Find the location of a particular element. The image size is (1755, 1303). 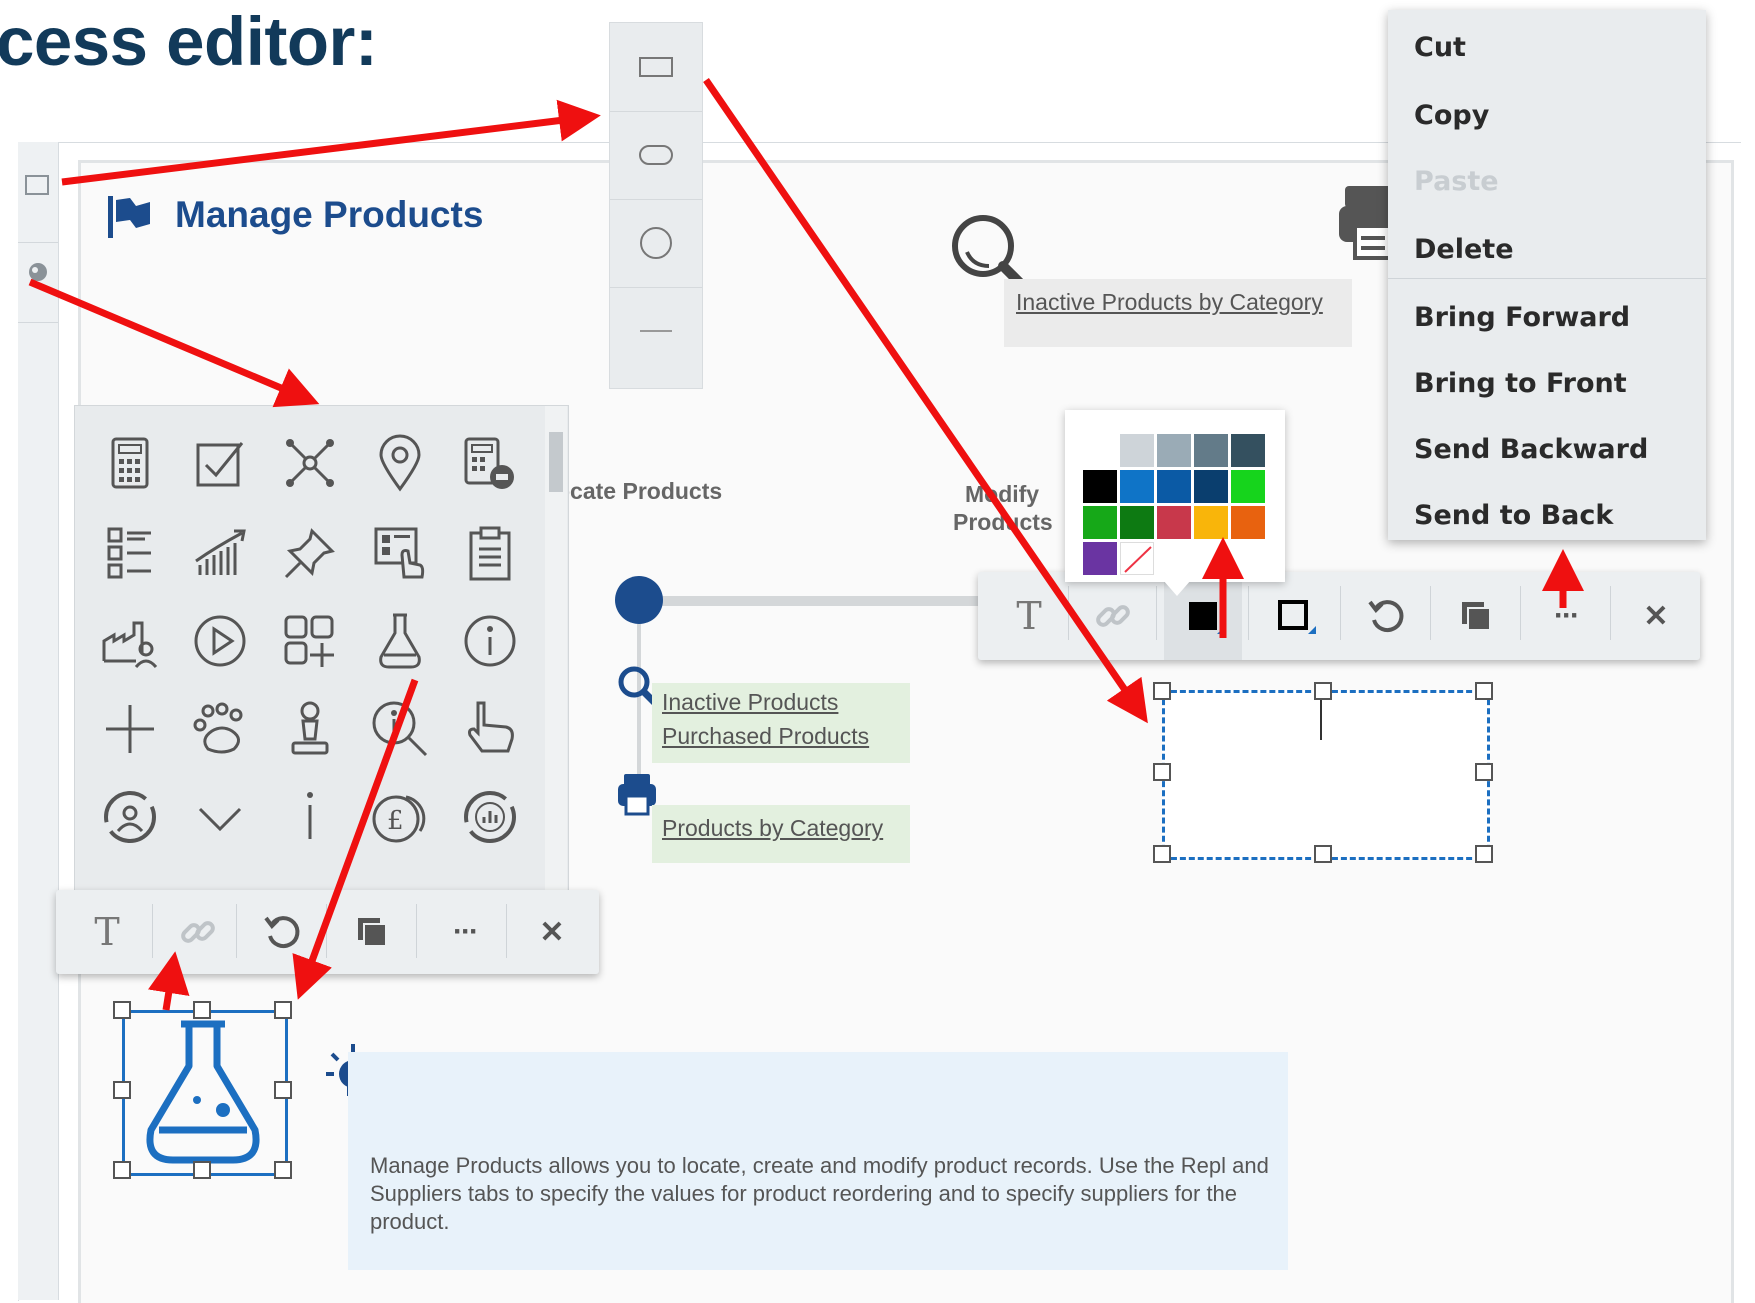

process-node is located at coordinates (639, 600).